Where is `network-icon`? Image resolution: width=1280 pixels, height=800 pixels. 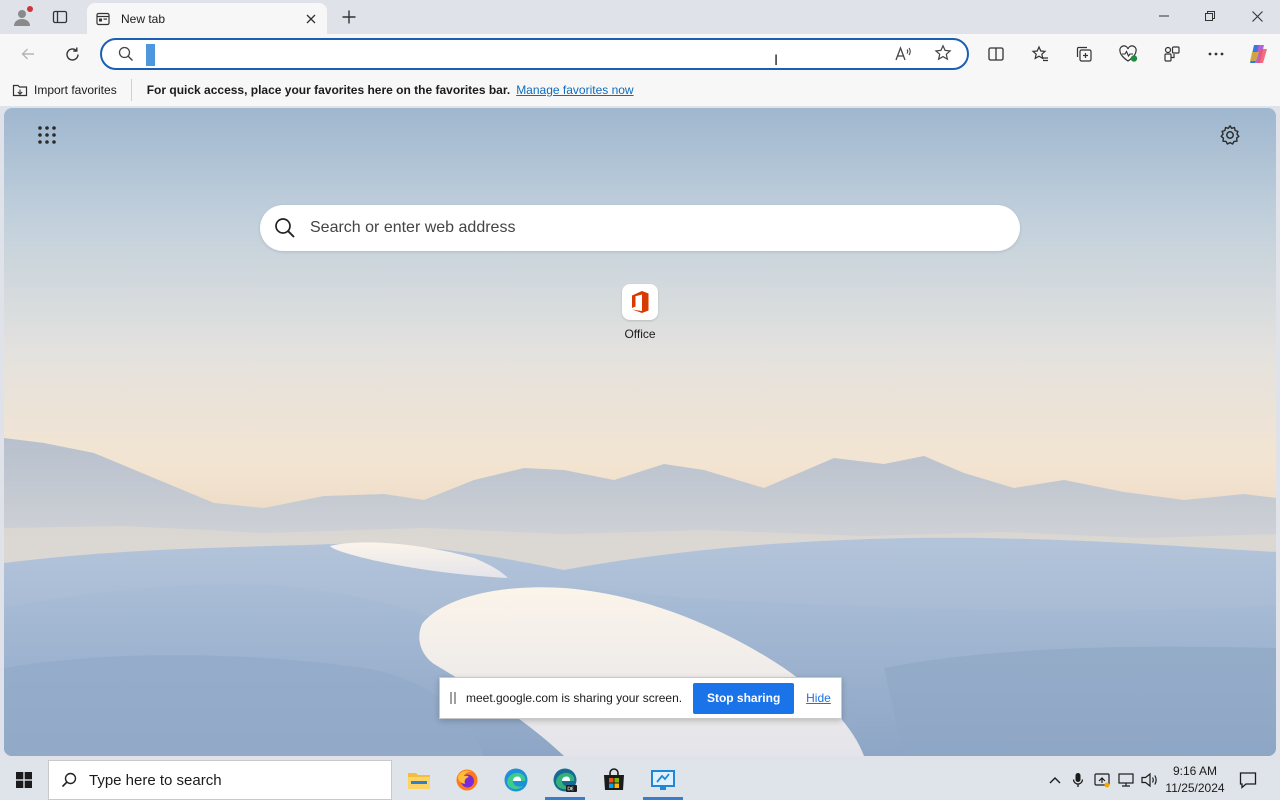
network-icon is located at coordinates (1126, 780).